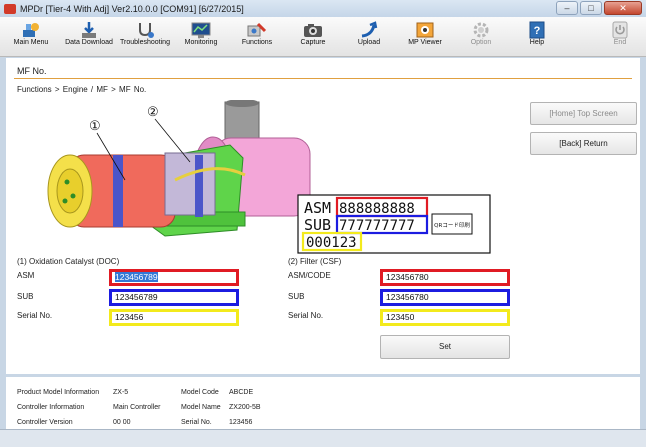 This screenshot has height=447, width=646. I want to click on doc-heading: (1) Oxidation Catalyst (DOC), so click(68, 261).